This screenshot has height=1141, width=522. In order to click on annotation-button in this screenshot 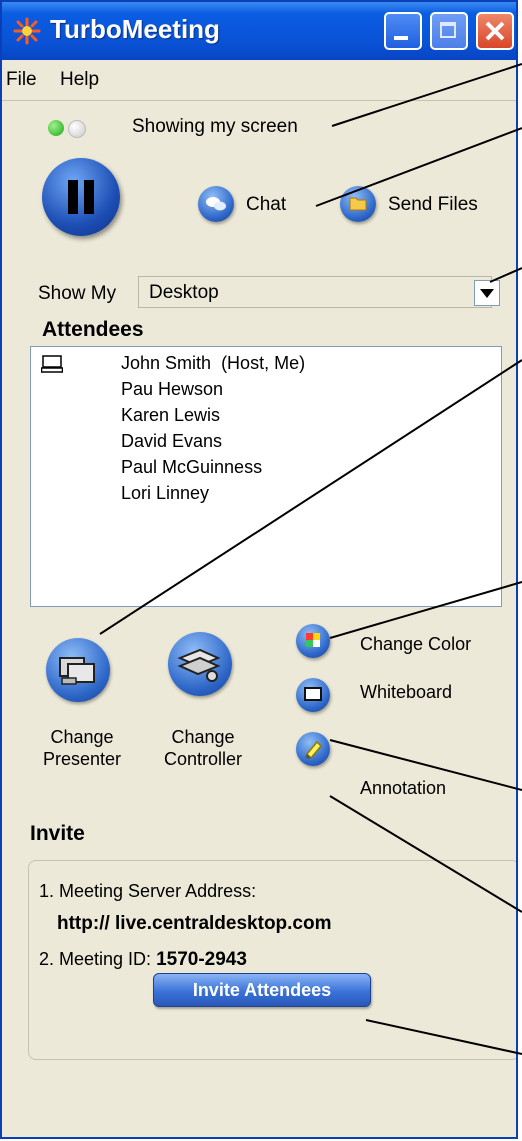, I will do `click(313, 749)`.